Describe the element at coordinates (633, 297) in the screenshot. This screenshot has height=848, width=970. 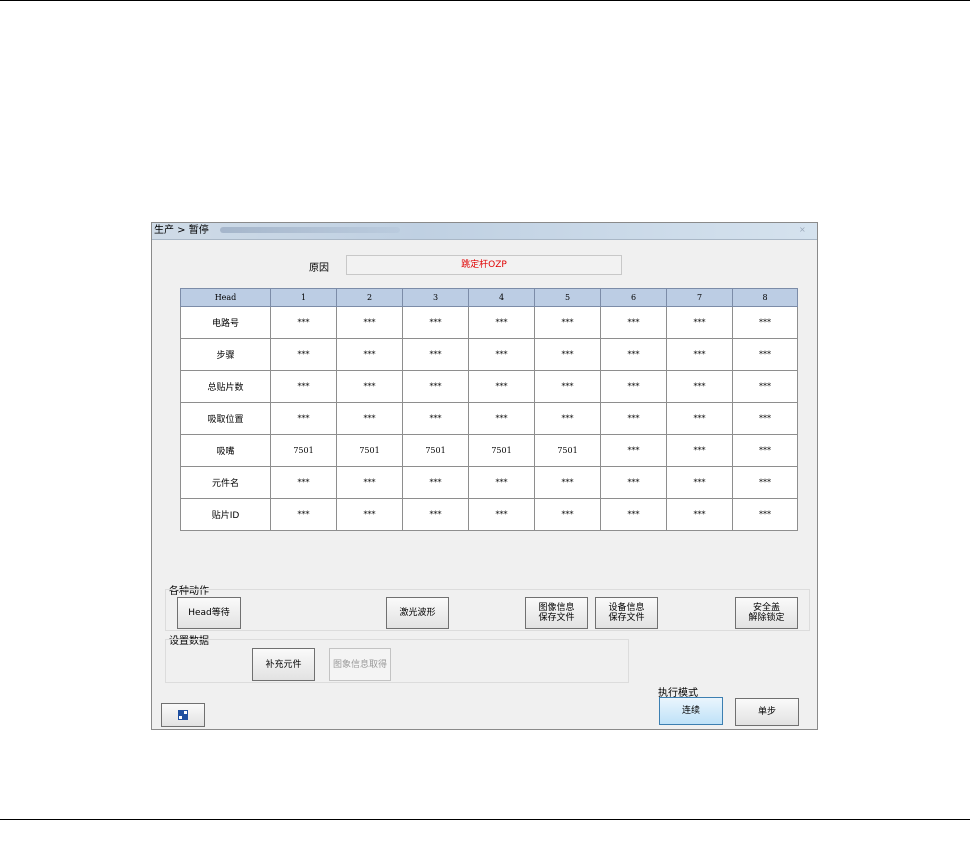
I see `column-header: 6` at that location.